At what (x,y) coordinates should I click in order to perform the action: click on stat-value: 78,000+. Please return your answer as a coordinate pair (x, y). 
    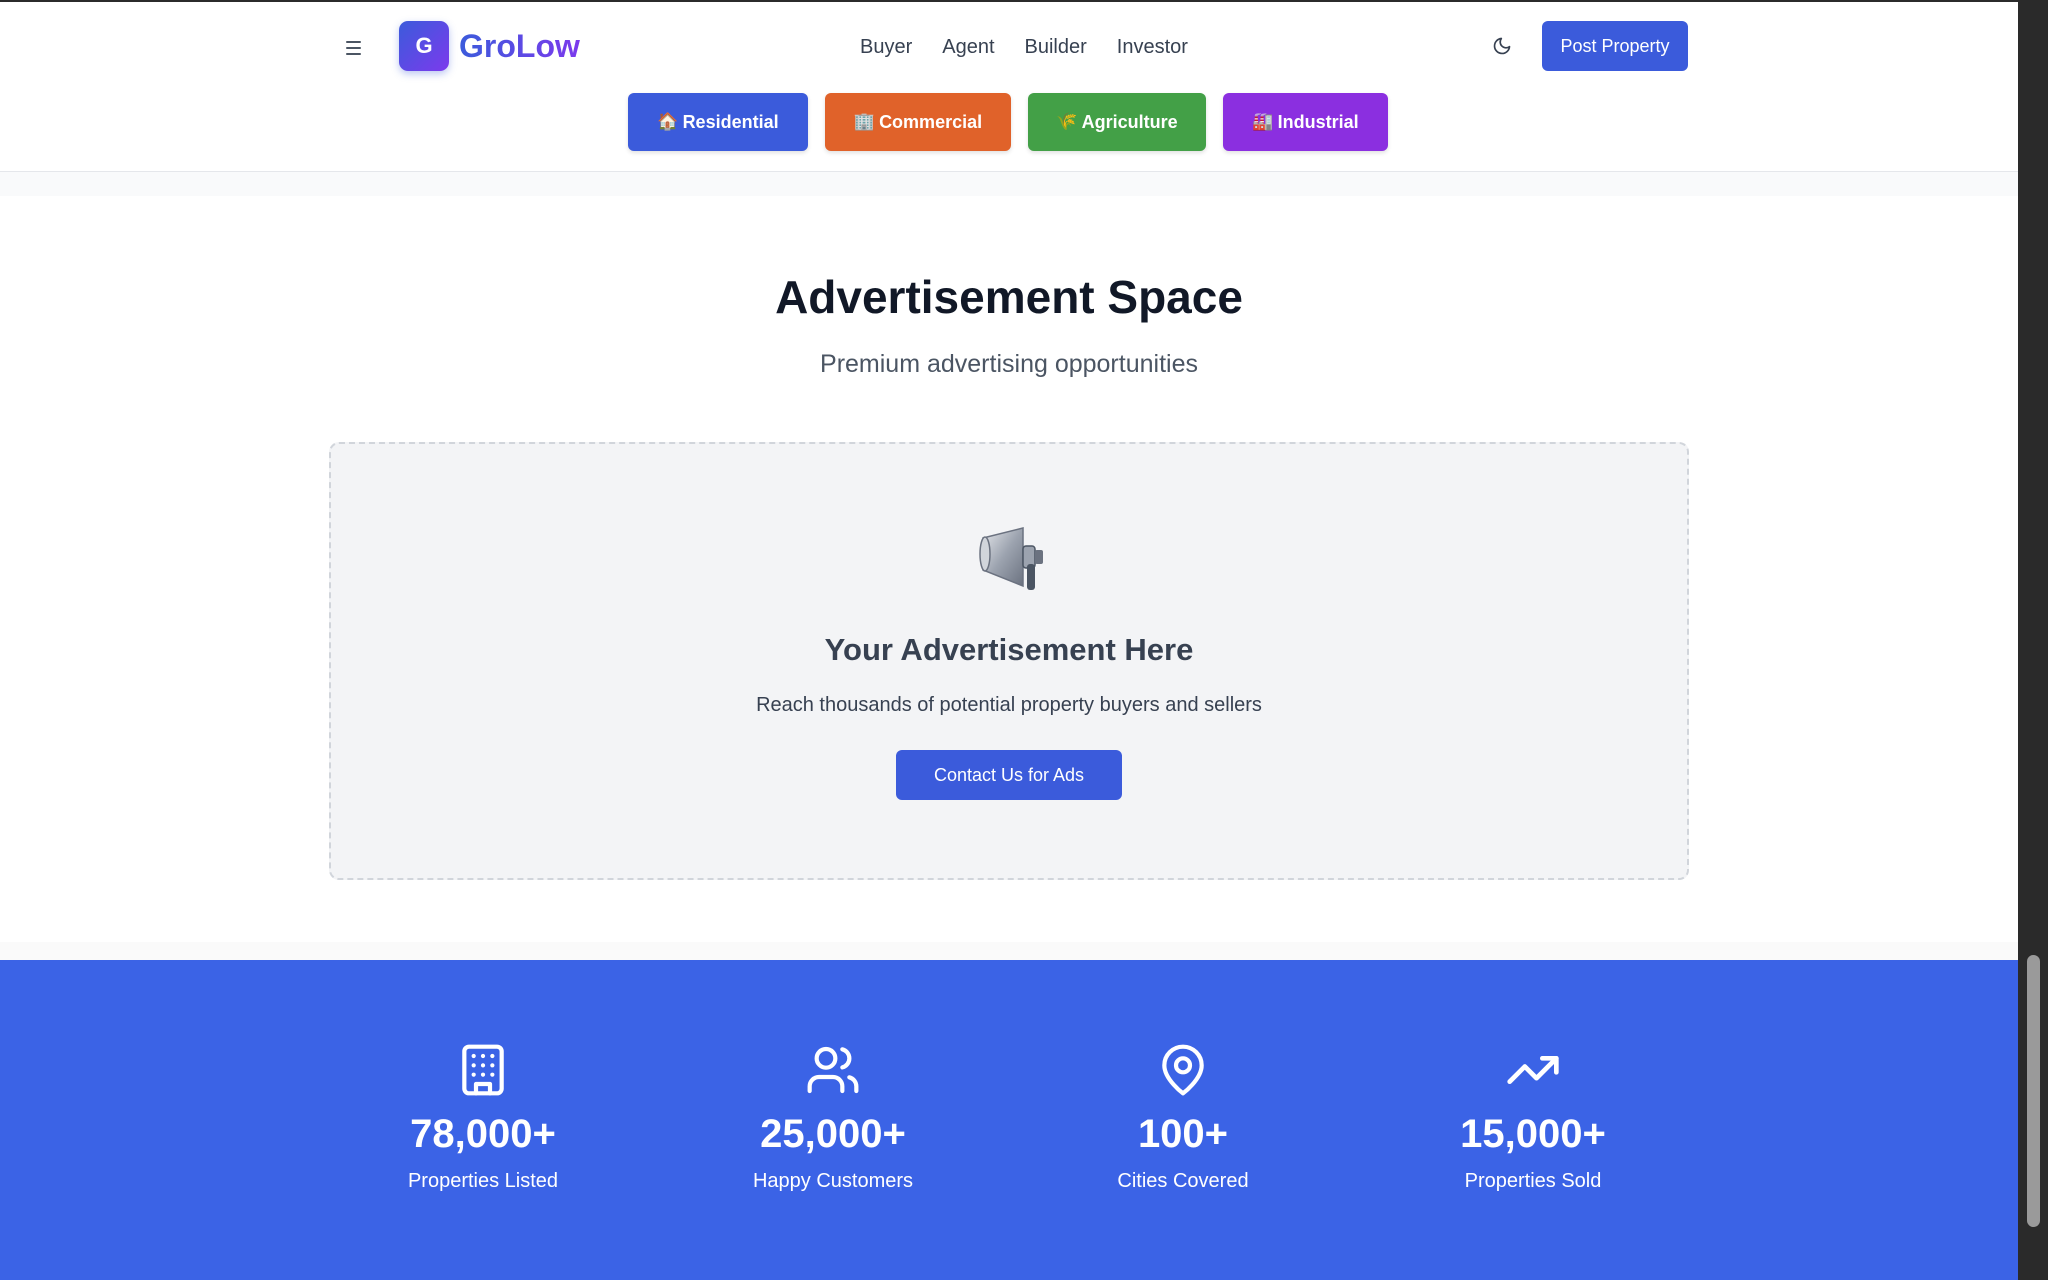
    Looking at the image, I should click on (483, 1134).